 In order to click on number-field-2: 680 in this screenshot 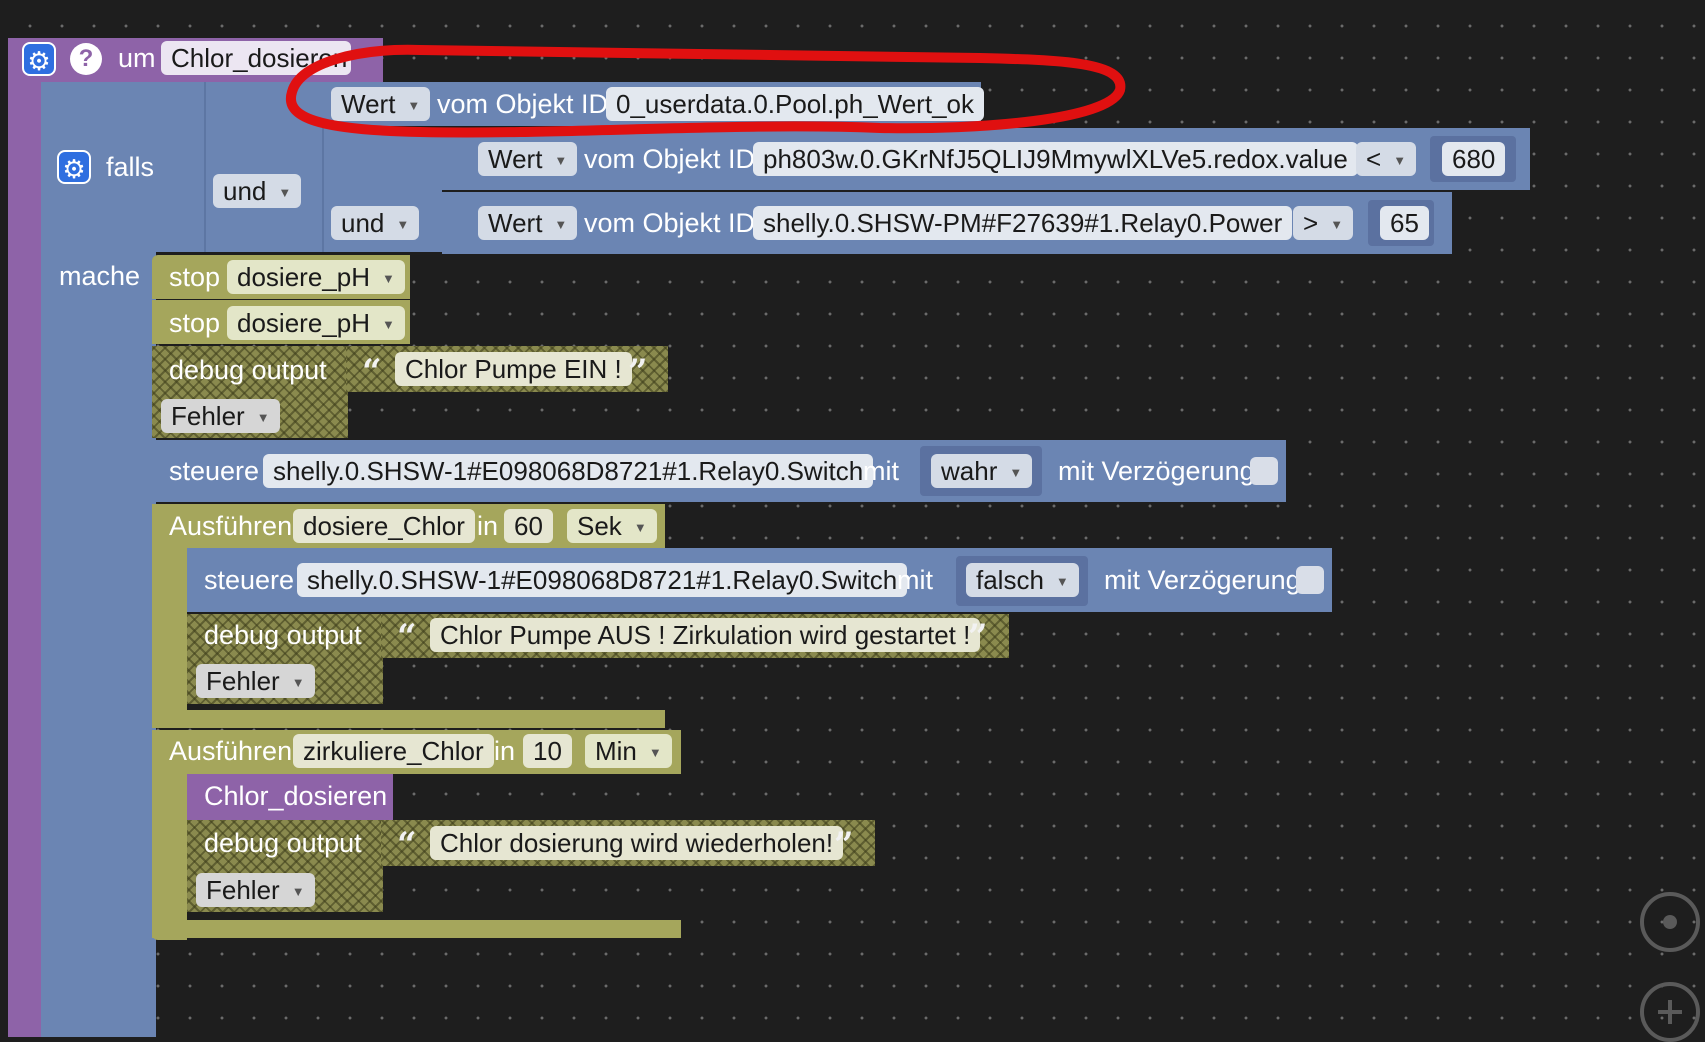, I will do `click(1474, 159)`.